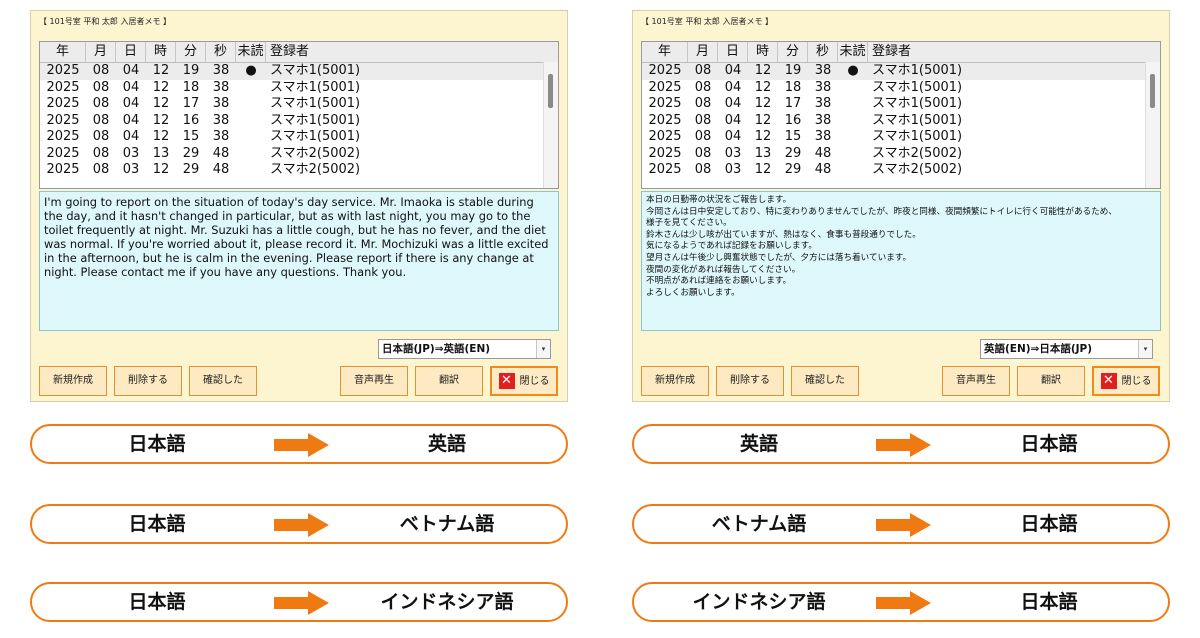 The height and width of the screenshot is (638, 1200). I want to click on language-select: 日本語(JP)⇒英語(EN) ▾, so click(464, 349).